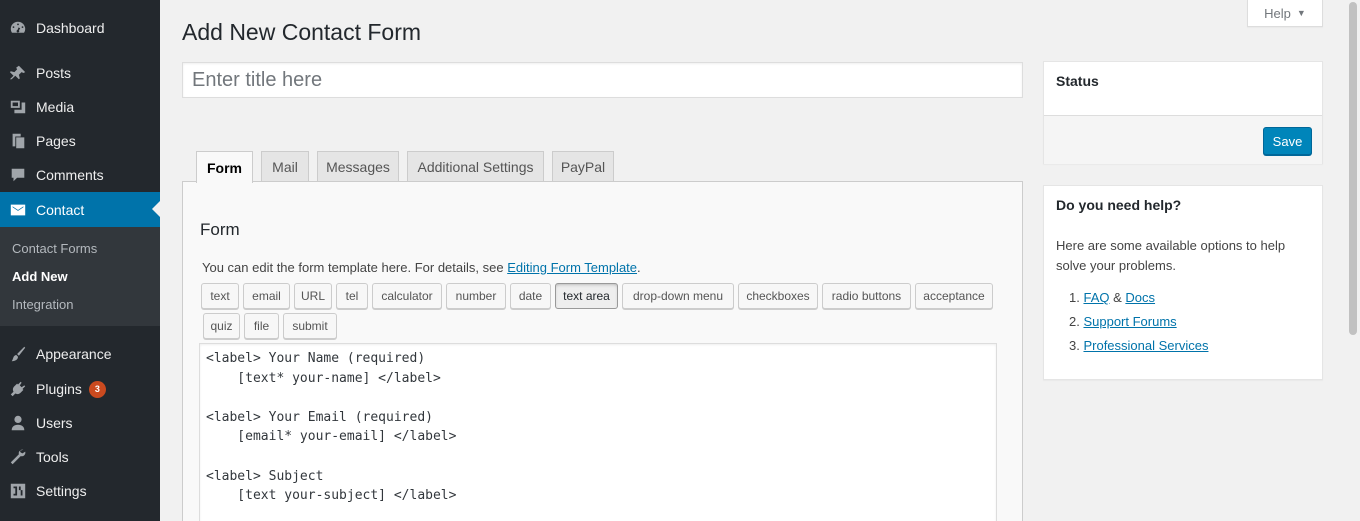 The height and width of the screenshot is (521, 1360). Describe the element at coordinates (80, 276) in the screenshot. I see `contact-submenu: Contact Forms Add New Integration` at that location.